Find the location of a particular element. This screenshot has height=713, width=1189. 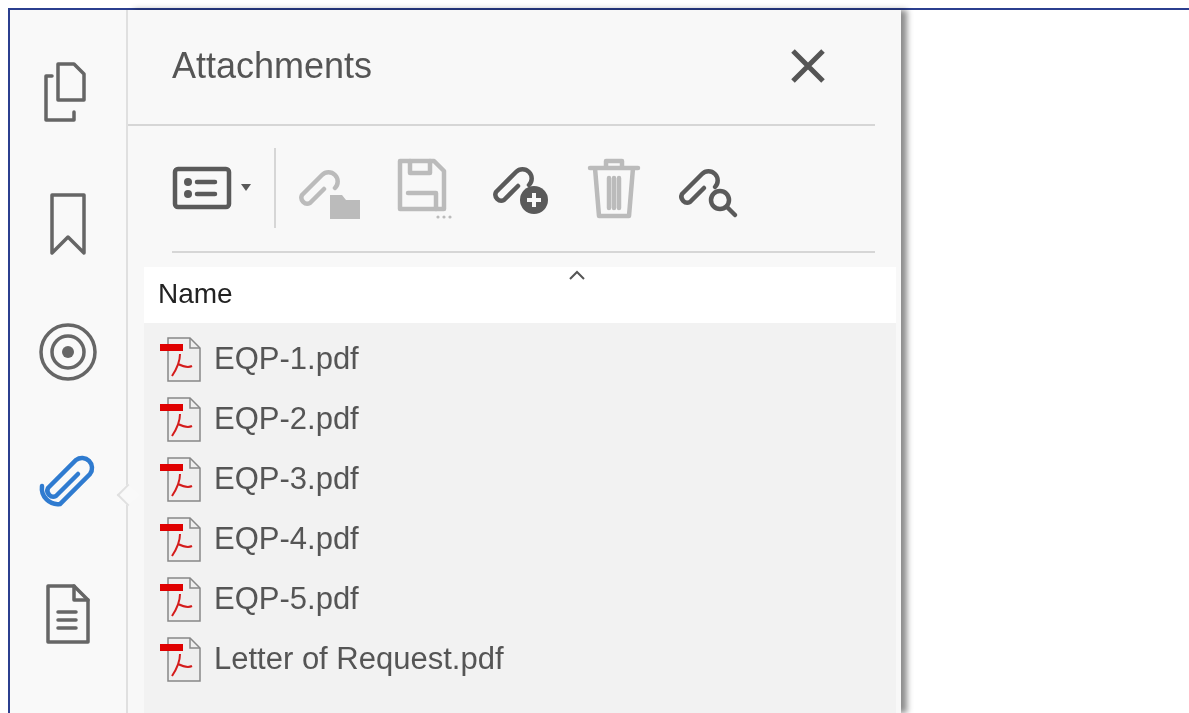

attachment-row: EQP-5.pdf is located at coordinates (526, 599).